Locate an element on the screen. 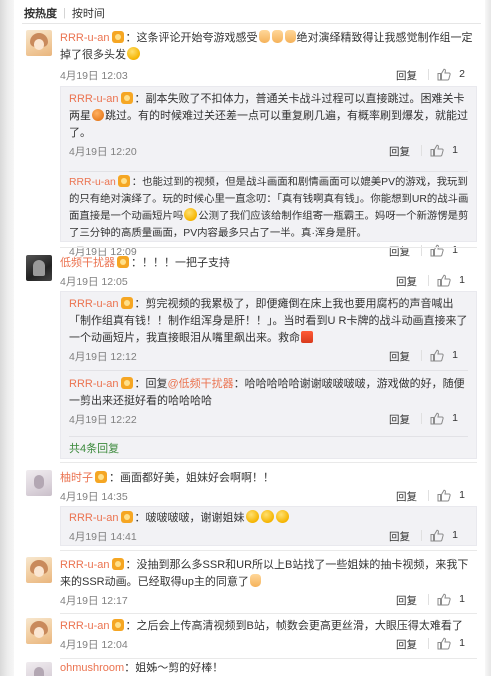 The width and height of the screenshot is (491, 676). comment-text: ohmushroom：姐姊～剪的好棒！ is located at coordinates (142, 668).